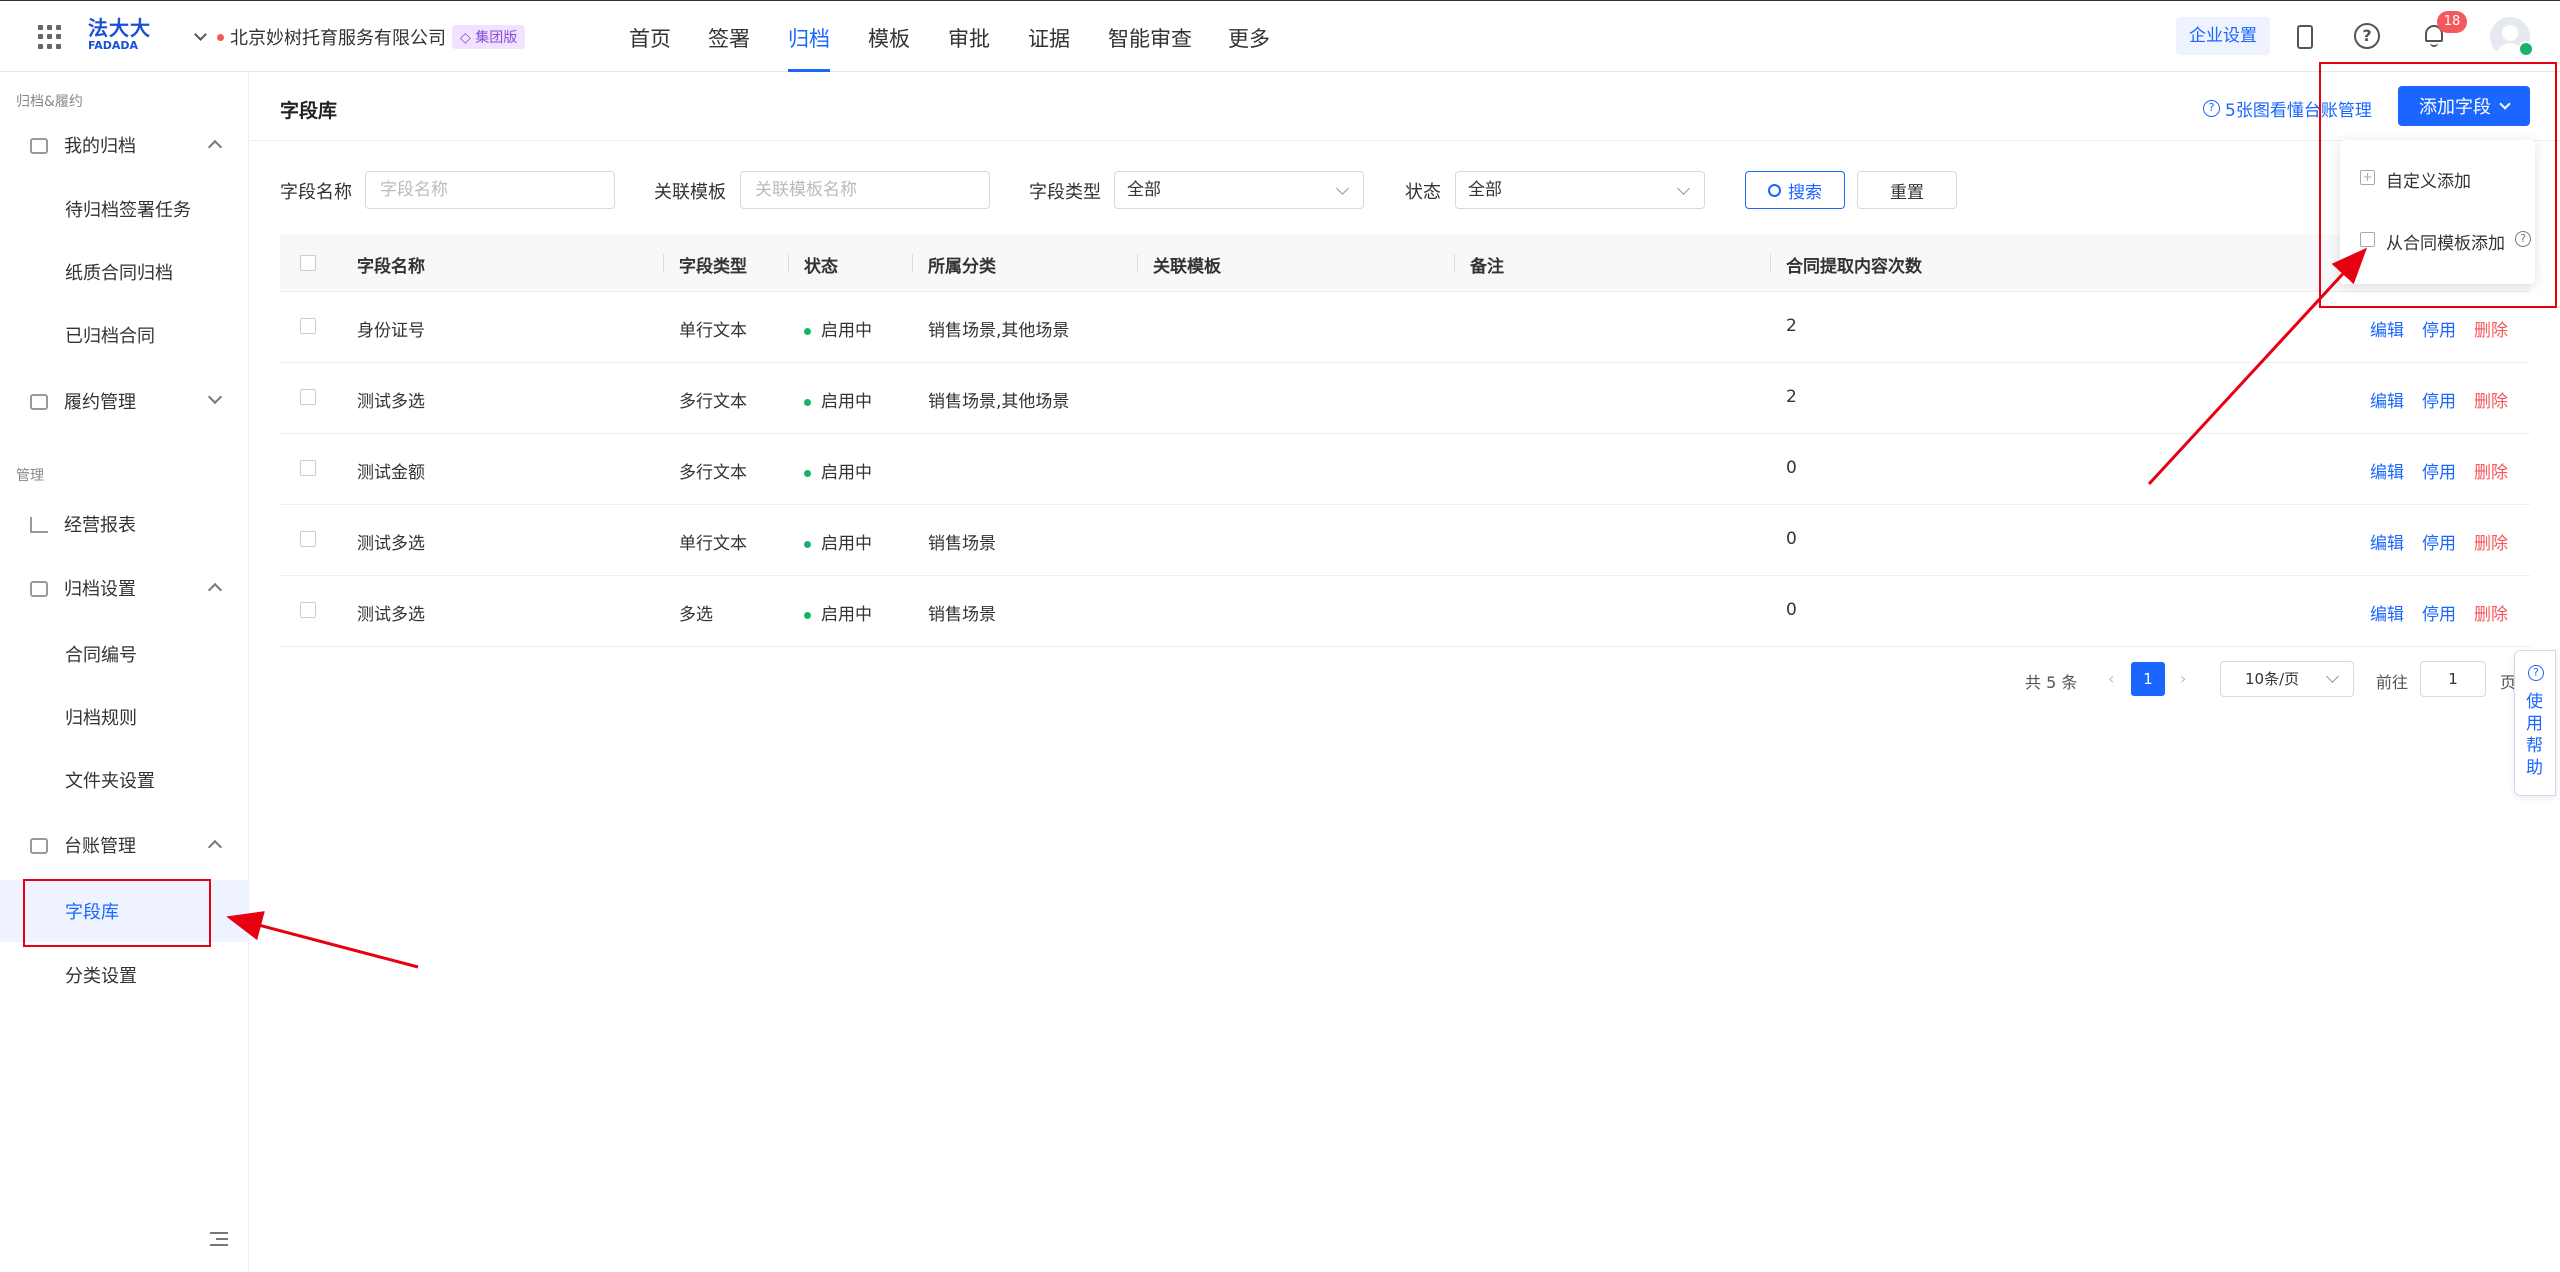 This screenshot has height=1272, width=2560. Describe the element at coordinates (2257, 366) in the screenshot. I see `annotation-arrow-dropdown` at that location.